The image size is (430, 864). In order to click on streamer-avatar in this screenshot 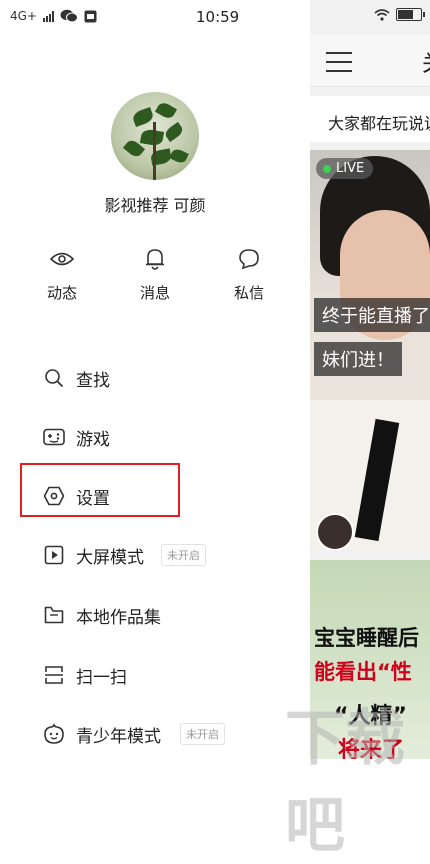, I will do `click(335, 531)`.